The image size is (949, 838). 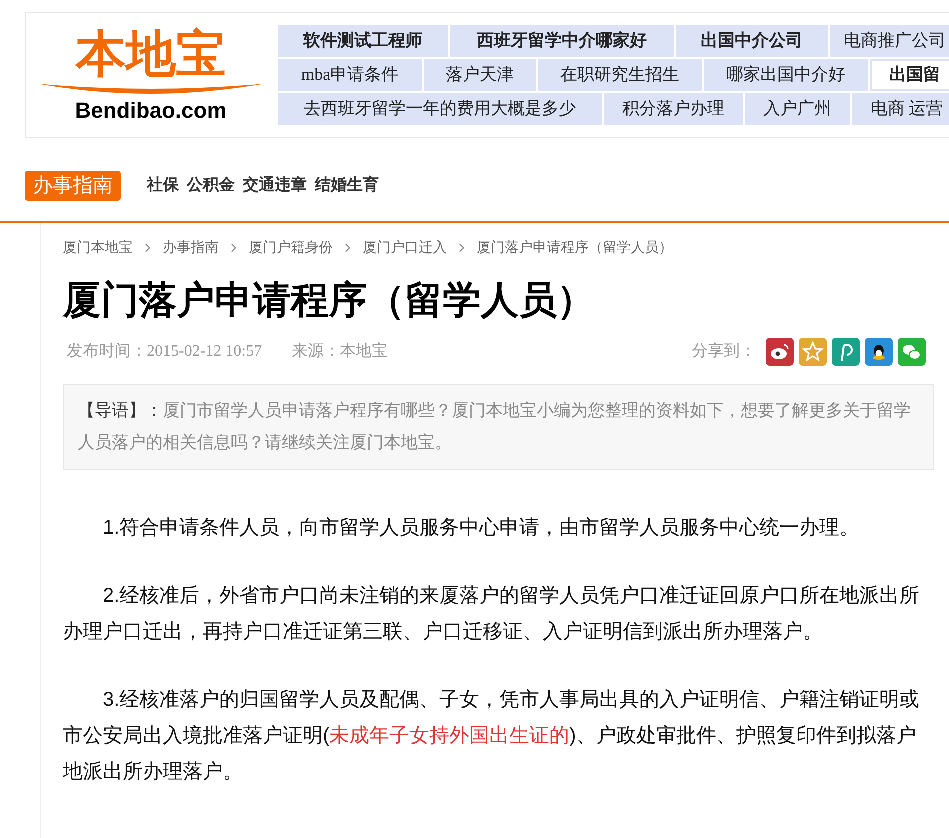 I want to click on note-link: 未成年子女持外国出生证的, so click(x=450, y=736).